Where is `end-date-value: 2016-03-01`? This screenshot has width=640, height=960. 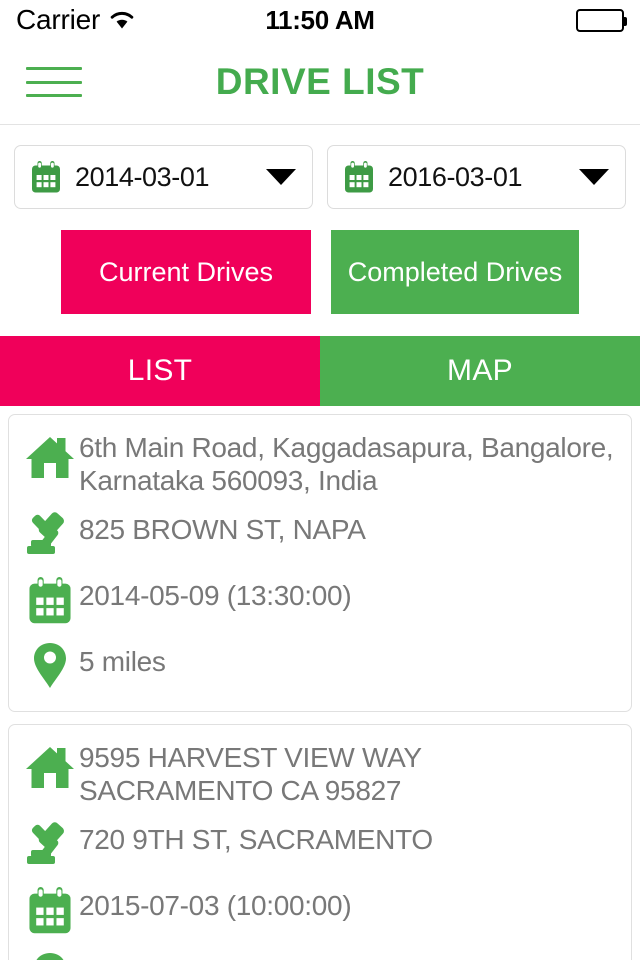
end-date-value: 2016-03-01 is located at coordinates (455, 176).